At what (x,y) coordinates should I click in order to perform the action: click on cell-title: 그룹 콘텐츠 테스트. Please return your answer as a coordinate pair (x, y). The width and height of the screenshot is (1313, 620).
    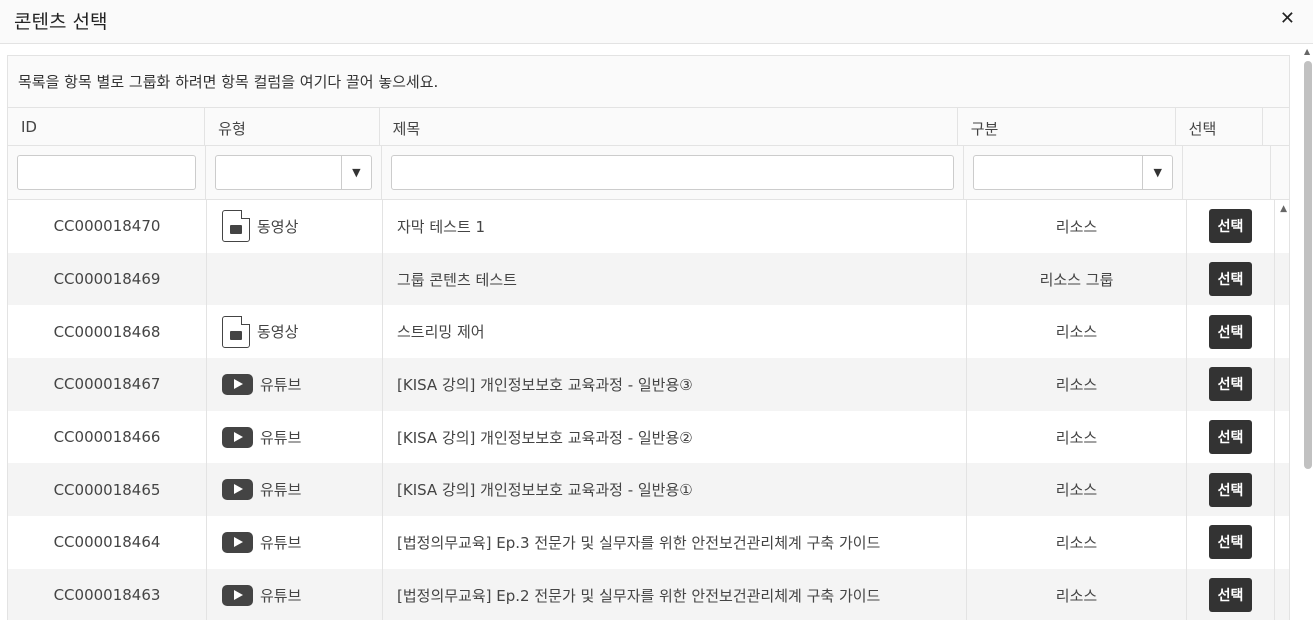
    Looking at the image, I should click on (675, 279).